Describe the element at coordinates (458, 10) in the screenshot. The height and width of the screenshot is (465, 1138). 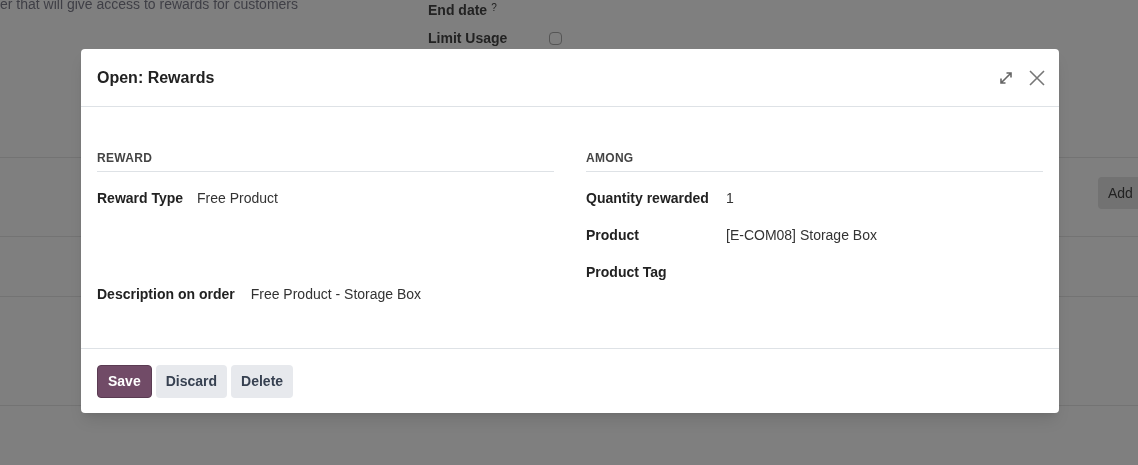
I see `field-label: End date` at that location.